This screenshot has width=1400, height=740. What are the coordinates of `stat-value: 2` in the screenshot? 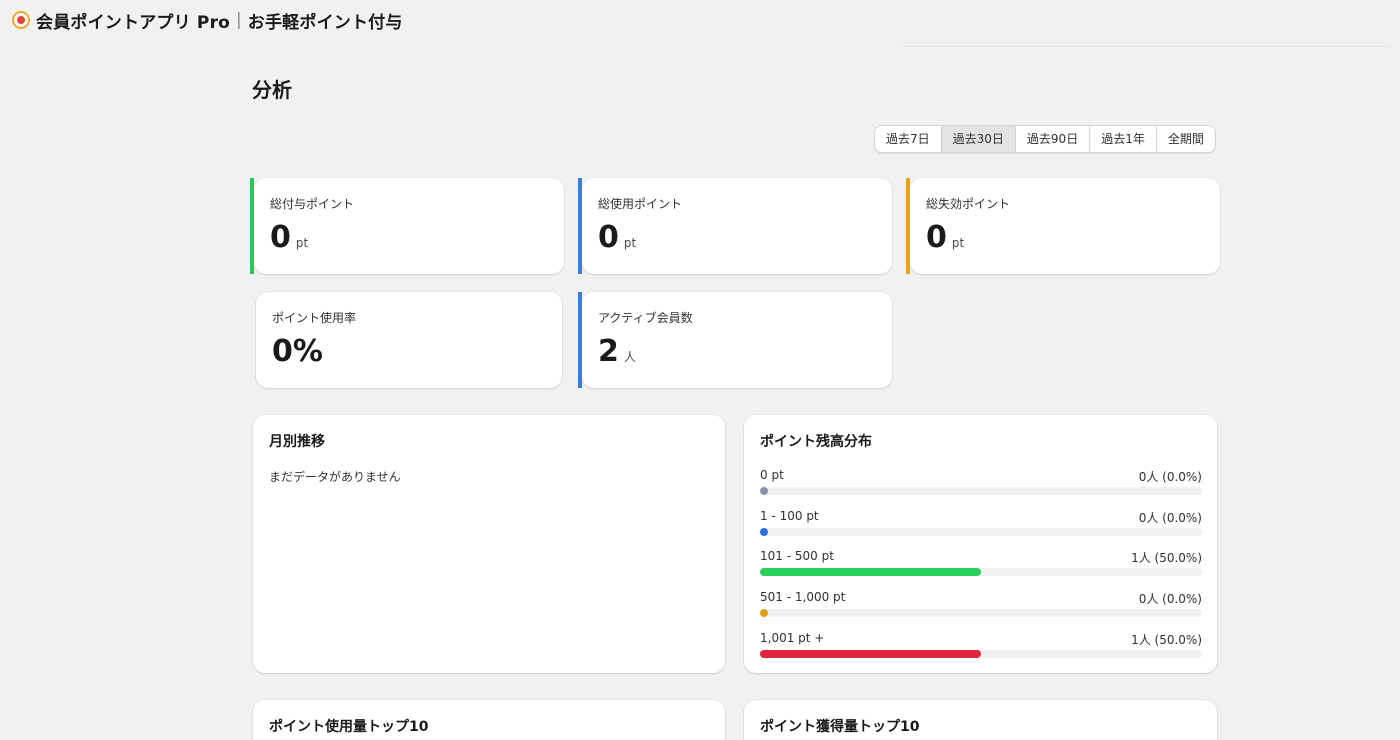 It's located at (608, 351).